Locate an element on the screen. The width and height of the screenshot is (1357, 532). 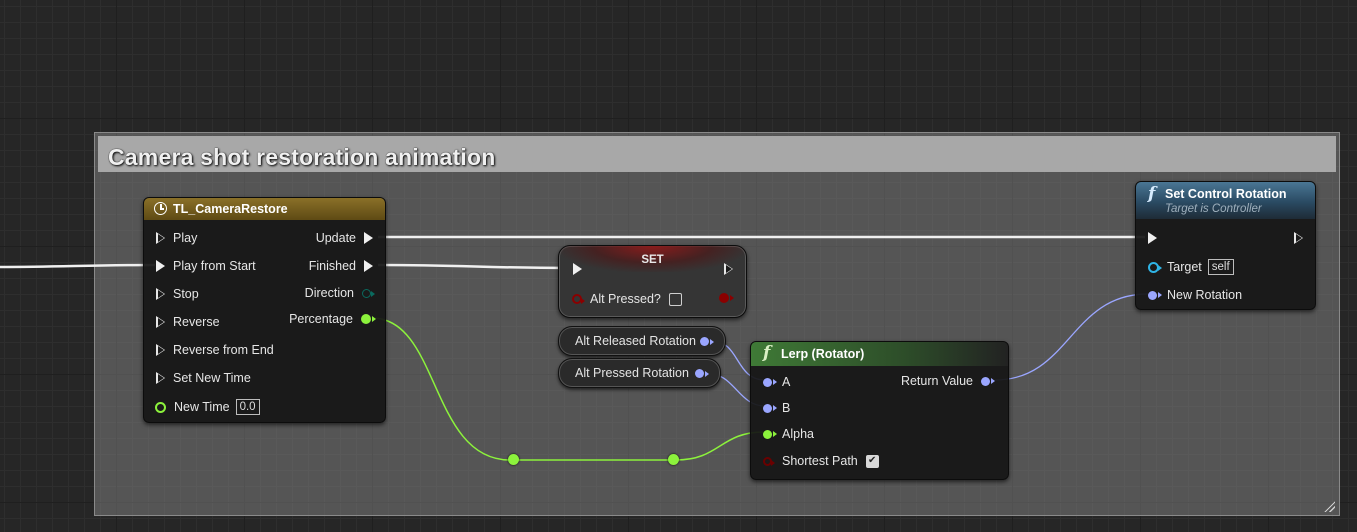
pin-label: Finished is located at coordinates (332, 266).